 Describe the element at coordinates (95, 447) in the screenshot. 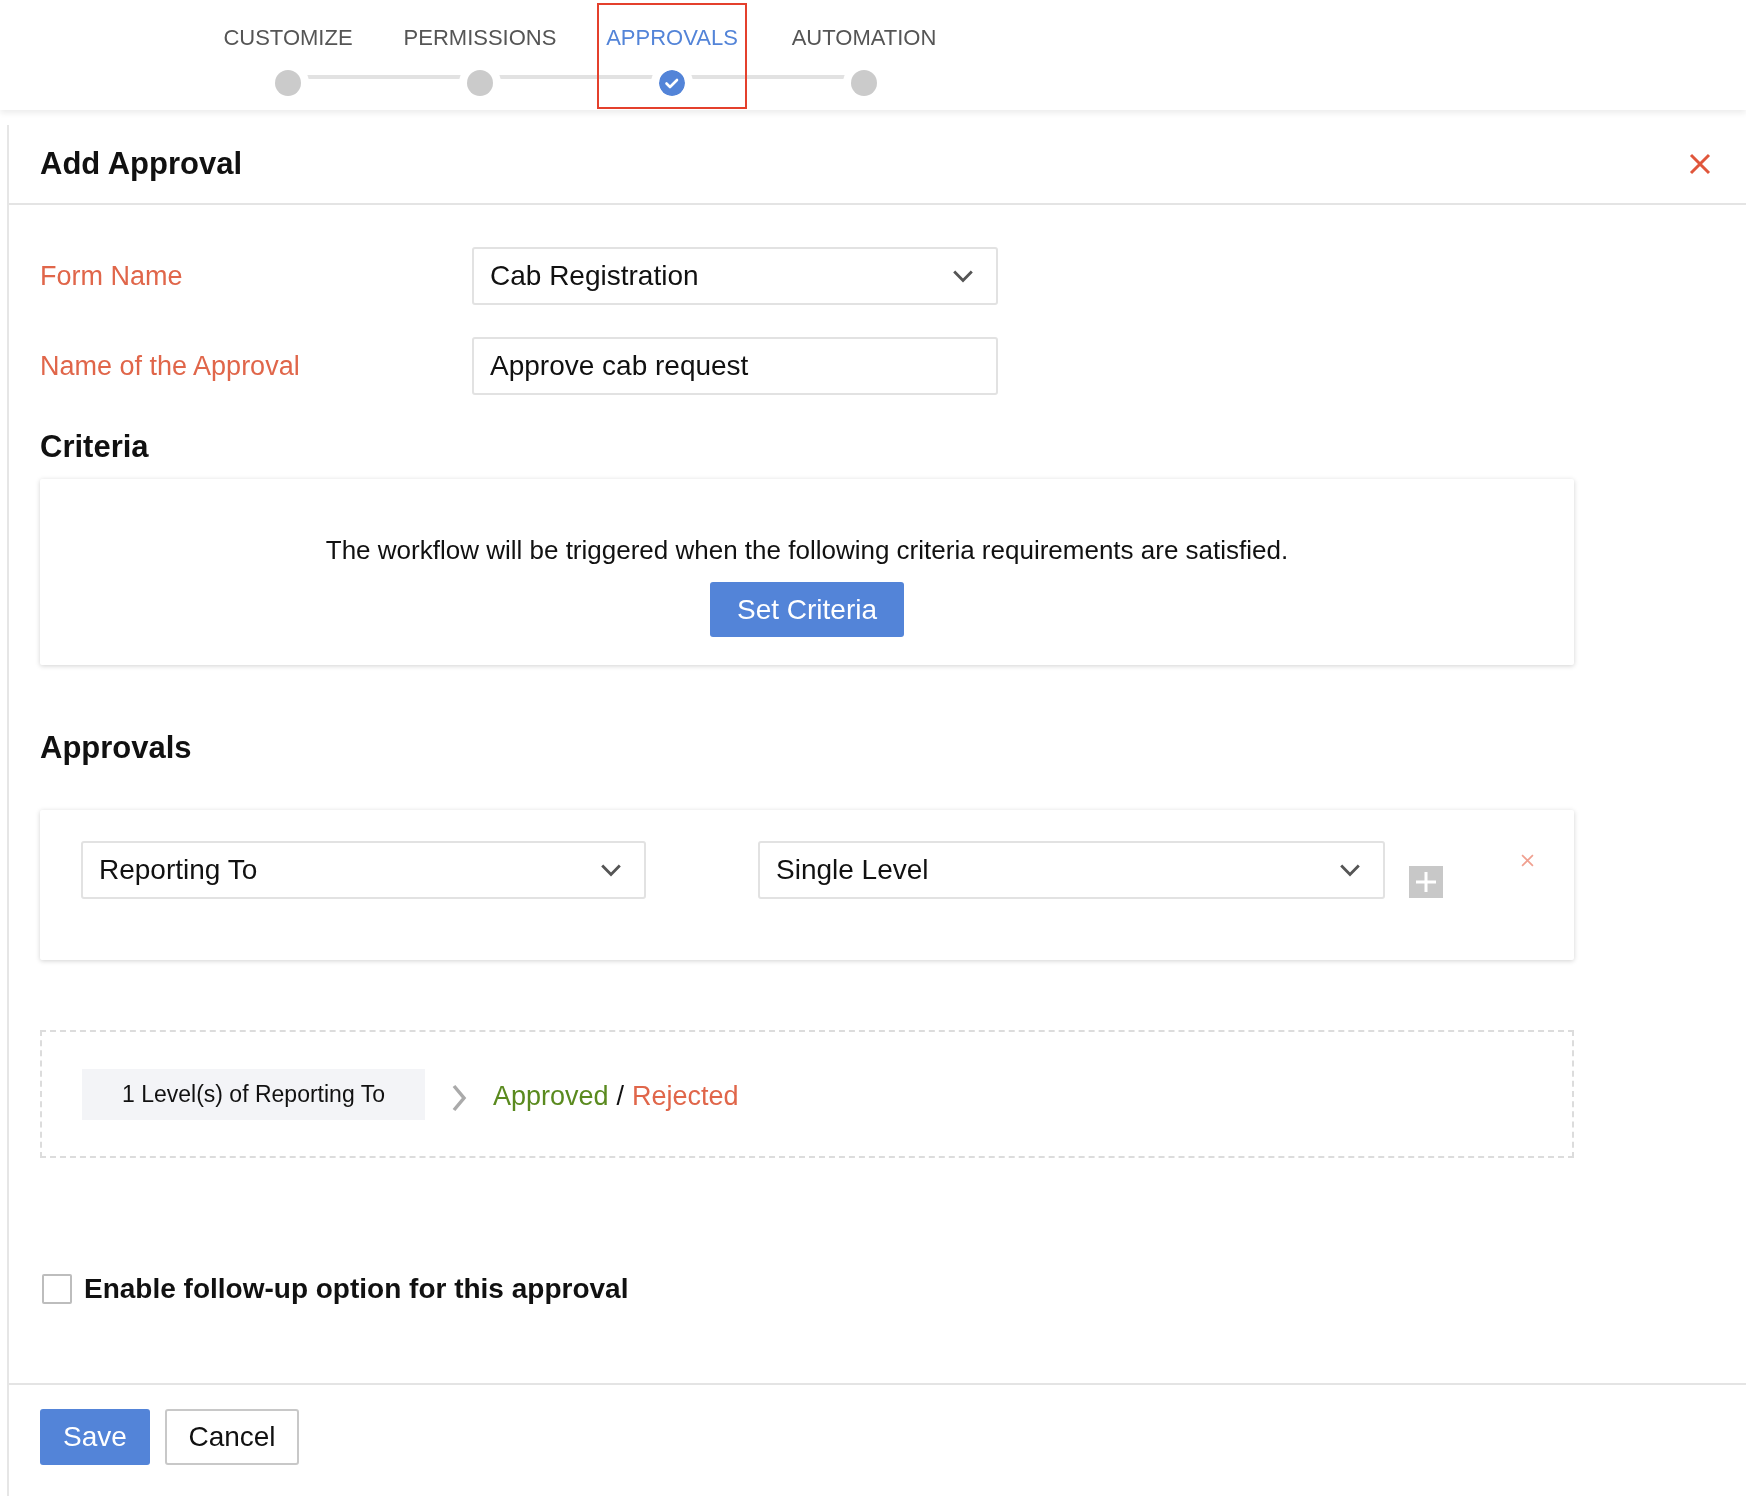

I see `section-heading: Criteria` at that location.